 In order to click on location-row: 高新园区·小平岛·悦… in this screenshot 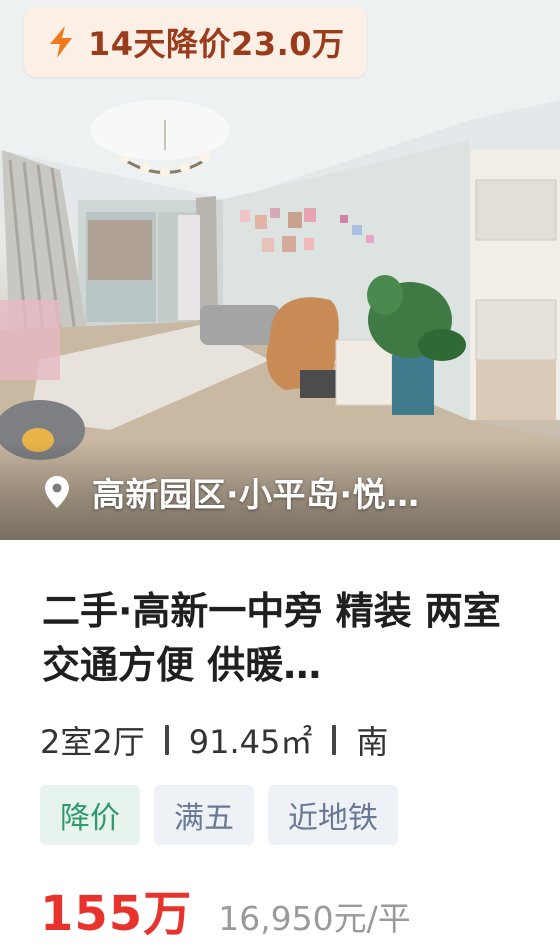, I will do `click(232, 492)`.